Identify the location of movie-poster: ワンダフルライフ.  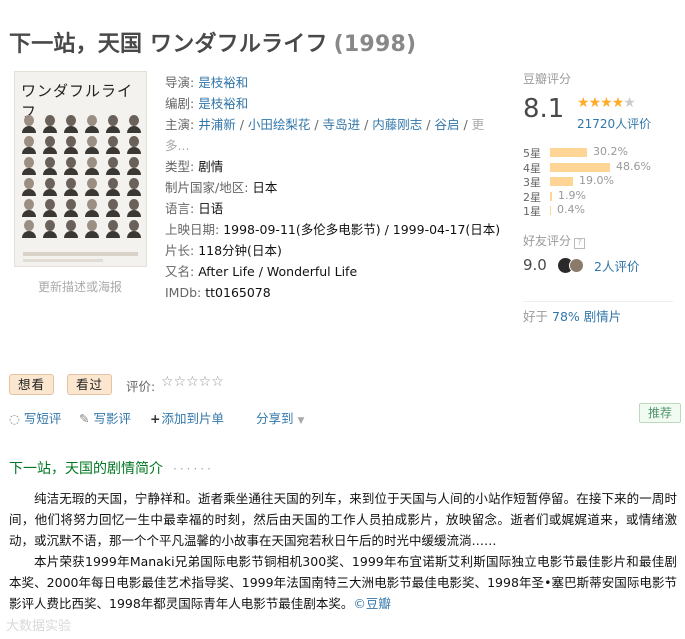
(80, 169).